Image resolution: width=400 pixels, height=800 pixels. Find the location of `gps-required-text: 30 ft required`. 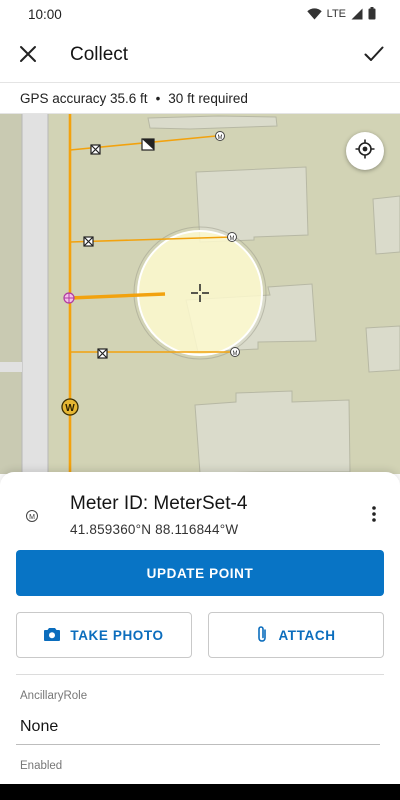

gps-required-text: 30 ft required is located at coordinates (208, 98).